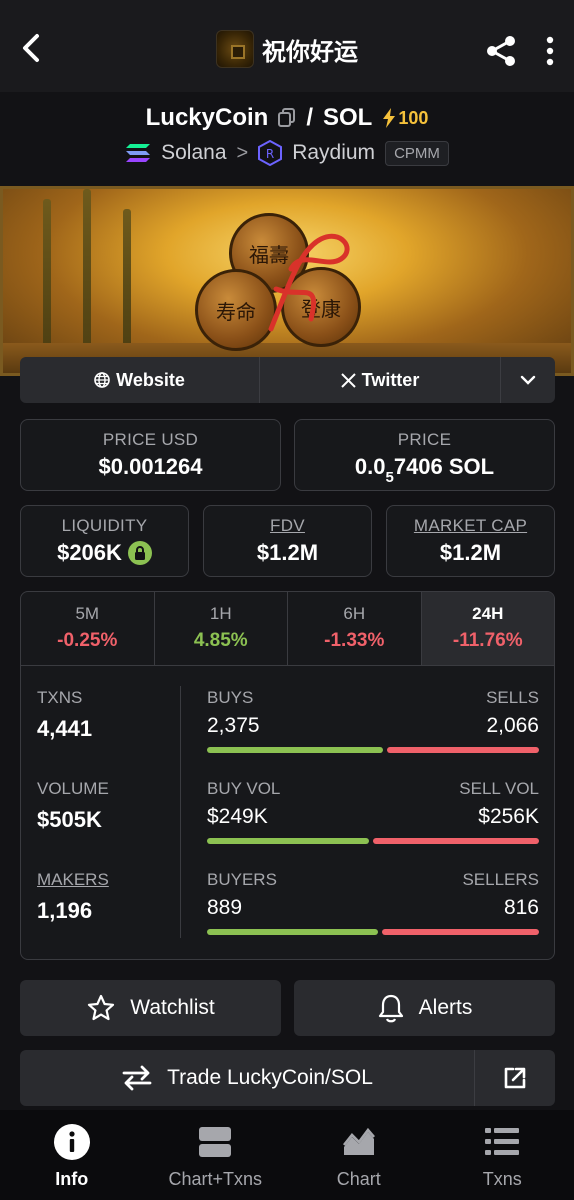  What do you see at coordinates (180, 812) in the screenshot?
I see `divider` at bounding box center [180, 812].